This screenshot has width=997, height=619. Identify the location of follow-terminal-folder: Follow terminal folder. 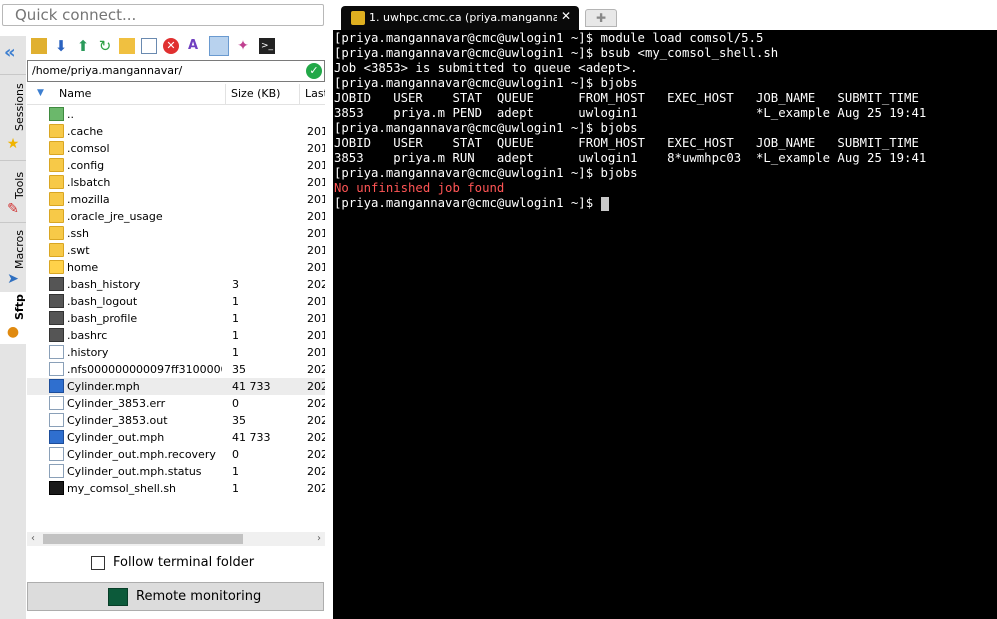
(176, 563).